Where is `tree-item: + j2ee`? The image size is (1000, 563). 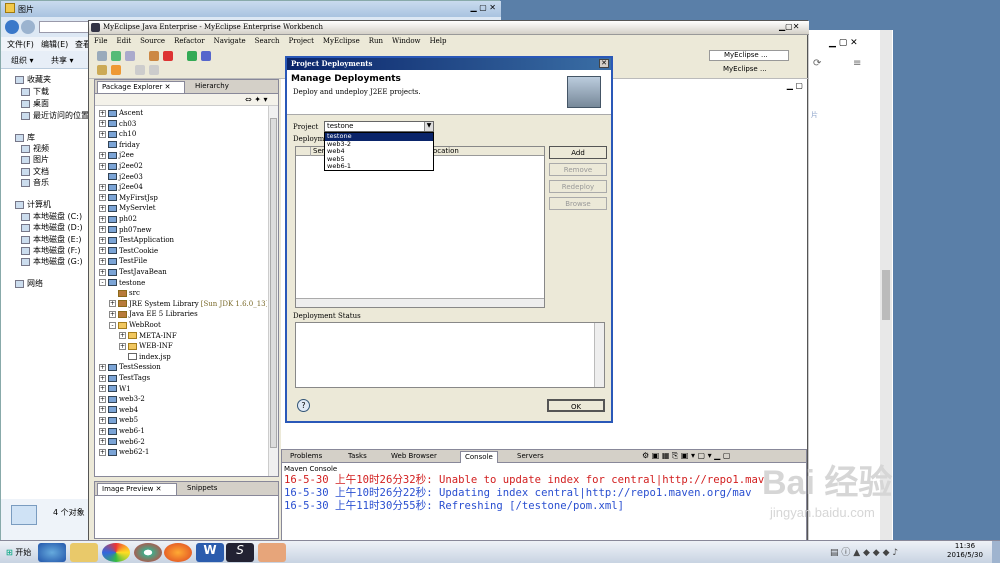
tree-item: + j2ee is located at coordinates (116, 155).